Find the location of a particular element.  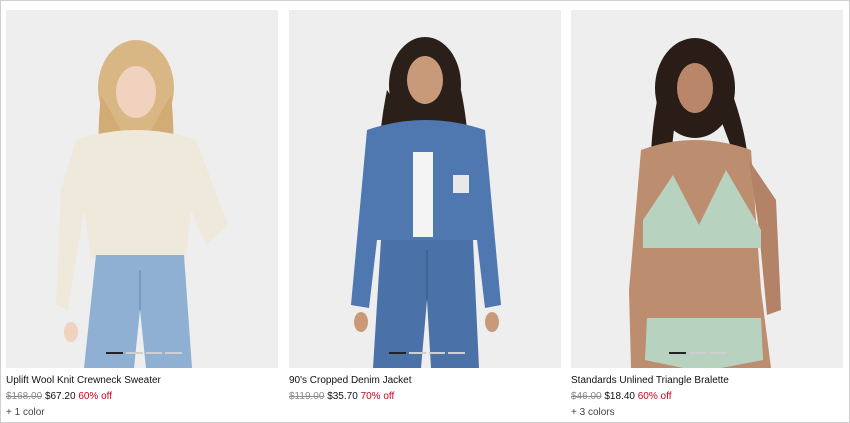

color-count: + 3 colors is located at coordinates (707, 413).